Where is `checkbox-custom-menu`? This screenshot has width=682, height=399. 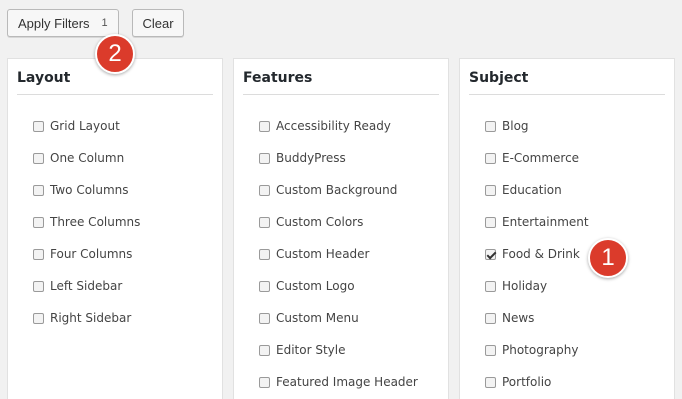
checkbox-custom-menu is located at coordinates (264, 318).